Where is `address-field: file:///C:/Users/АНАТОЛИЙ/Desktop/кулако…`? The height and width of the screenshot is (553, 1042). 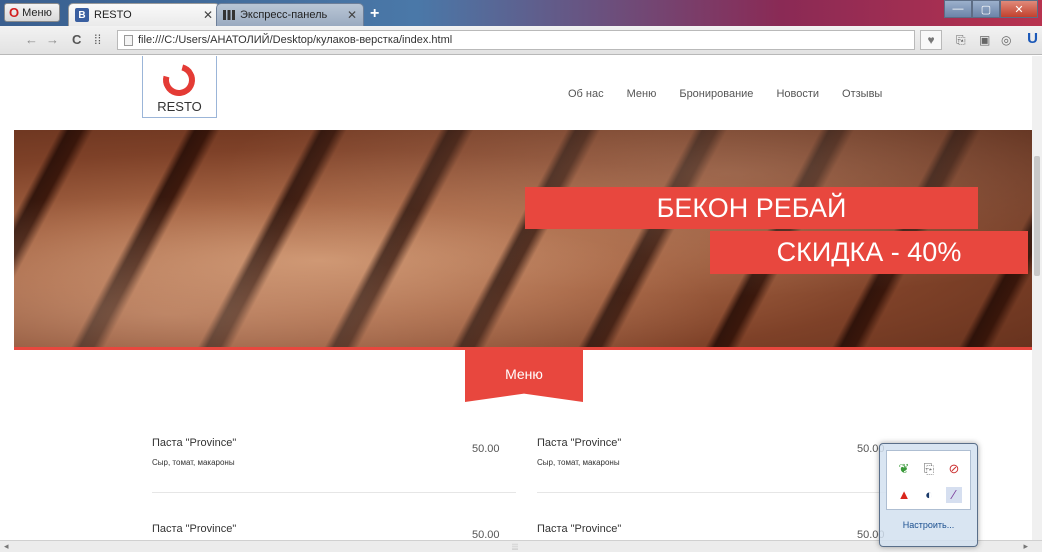
address-field: file:///C:/Users/АНАТОЛИЙ/Desktop/кулако… is located at coordinates (516, 40).